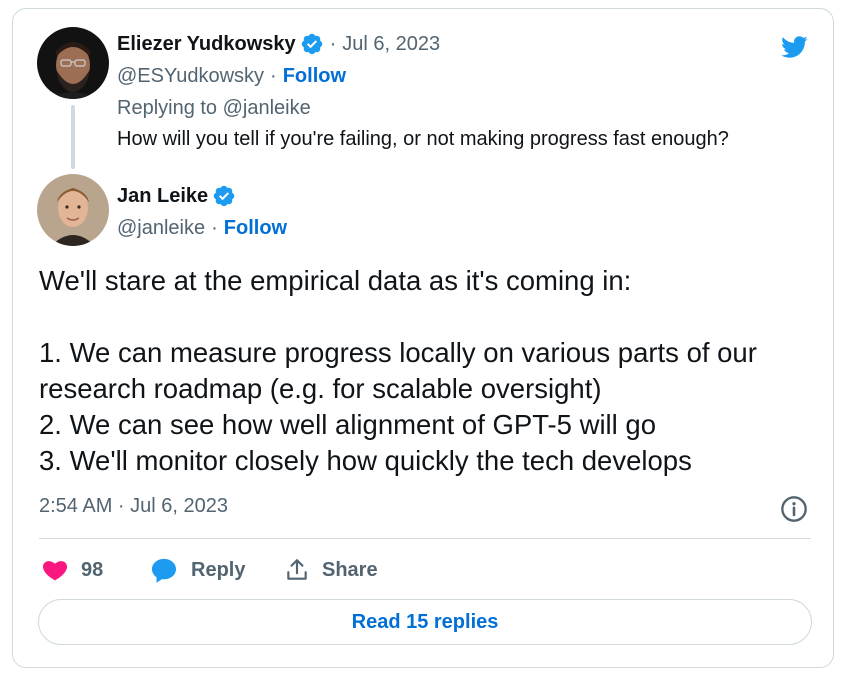 The height and width of the screenshot is (680, 843). What do you see at coordinates (425, 538) in the screenshot?
I see `divider` at bounding box center [425, 538].